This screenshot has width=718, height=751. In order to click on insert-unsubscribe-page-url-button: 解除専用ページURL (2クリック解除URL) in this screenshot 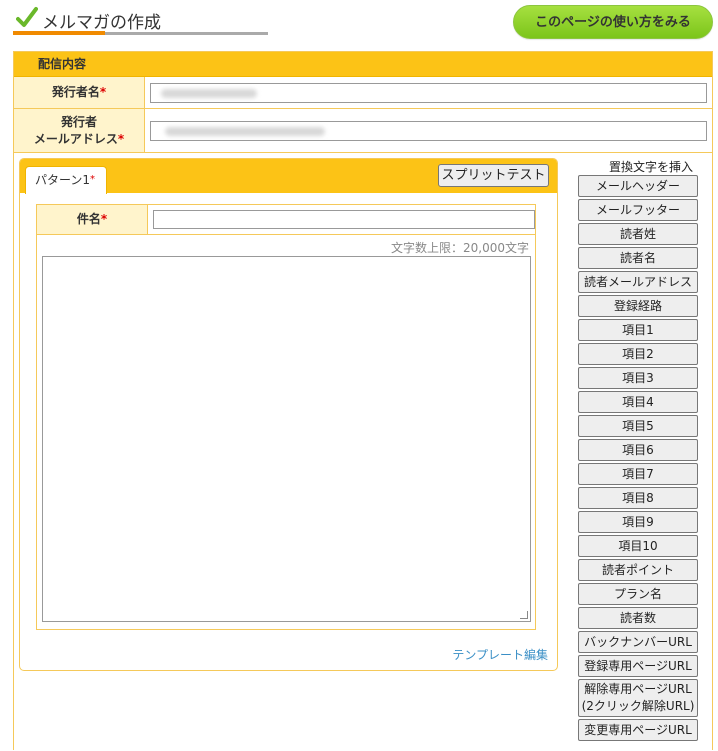, I will do `click(638, 698)`.